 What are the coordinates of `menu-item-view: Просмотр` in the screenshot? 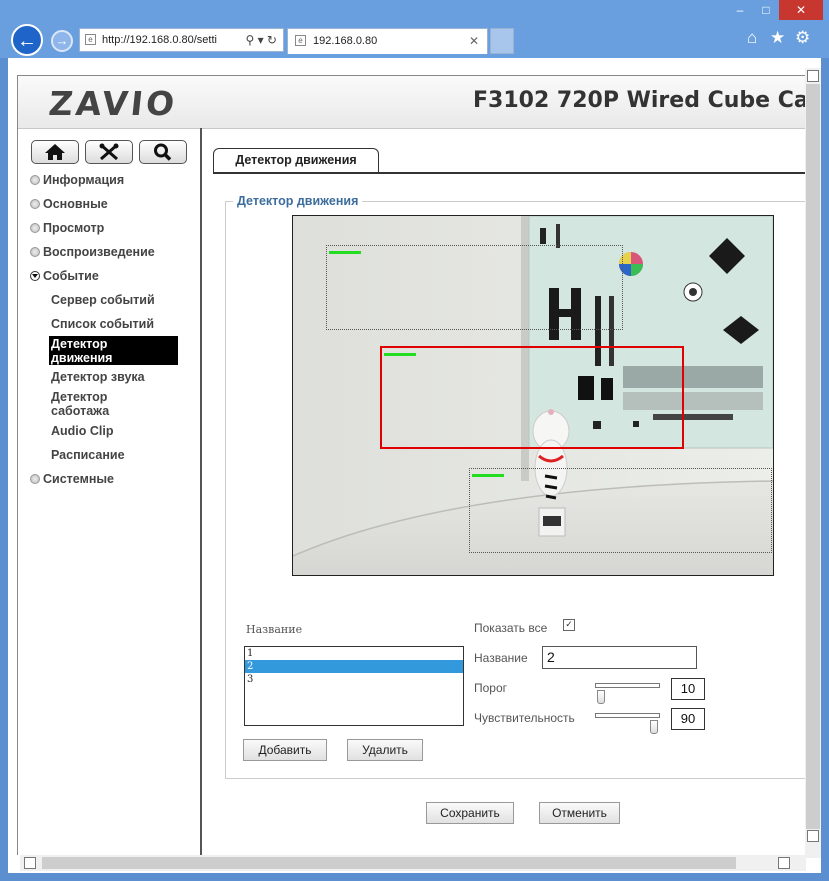 It's located at (67, 228).